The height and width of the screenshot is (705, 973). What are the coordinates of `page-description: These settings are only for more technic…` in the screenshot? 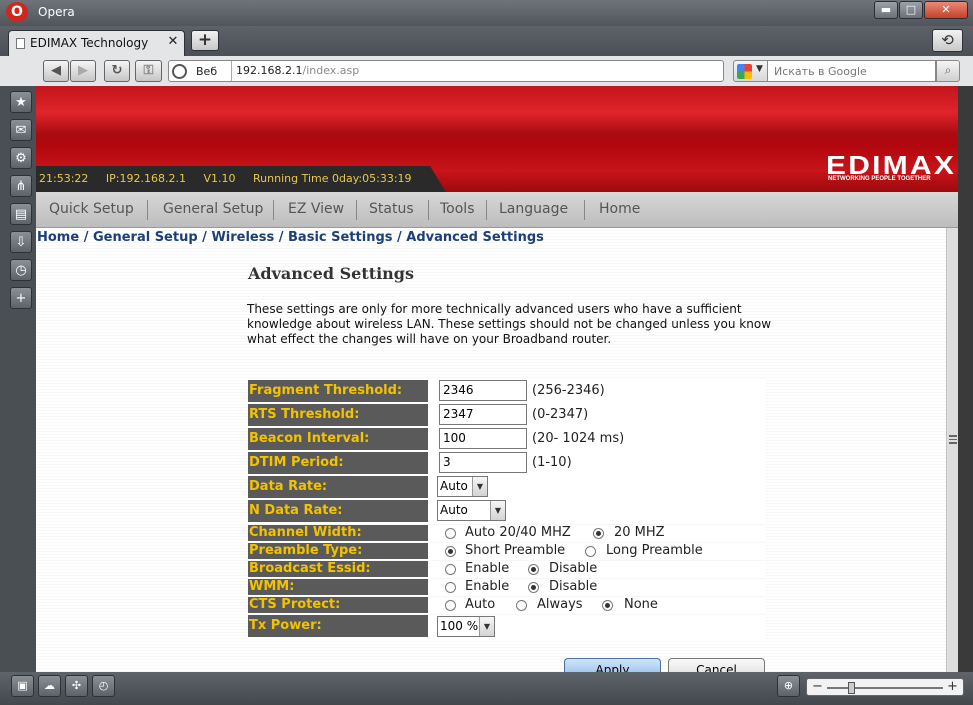 It's located at (509, 324).